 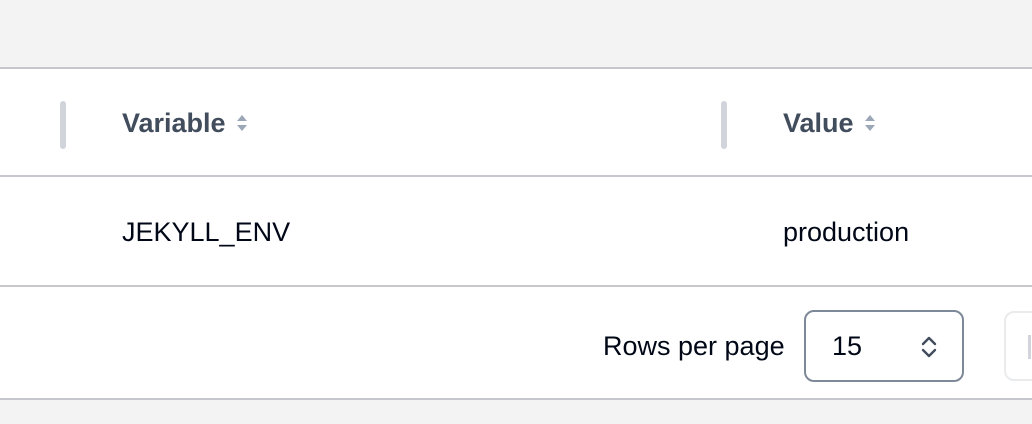 I want to click on rows-per-page-label: Rows per page, so click(x=694, y=346).